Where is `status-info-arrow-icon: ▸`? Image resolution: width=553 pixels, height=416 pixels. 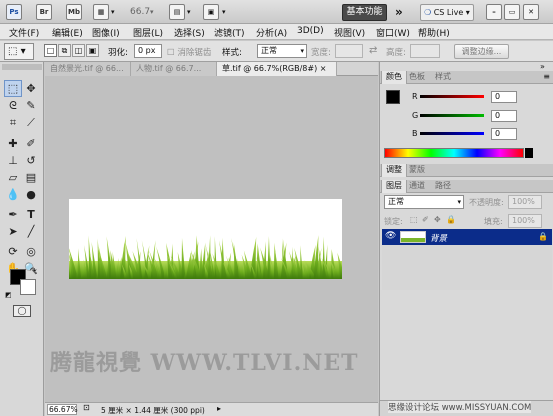
status-info-arrow-icon: ▸ is located at coordinates (219, 408).